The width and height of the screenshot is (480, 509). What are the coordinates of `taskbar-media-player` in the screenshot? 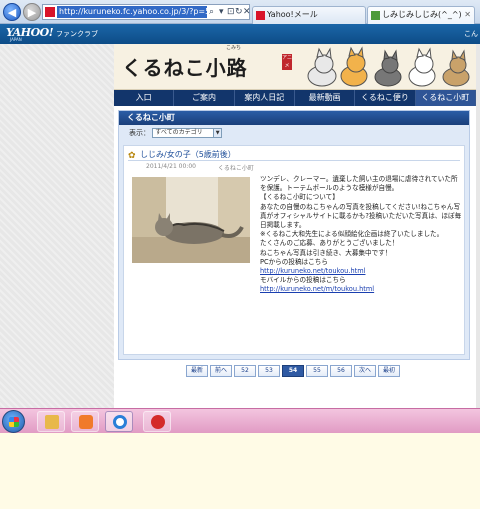 It's located at (85, 421).